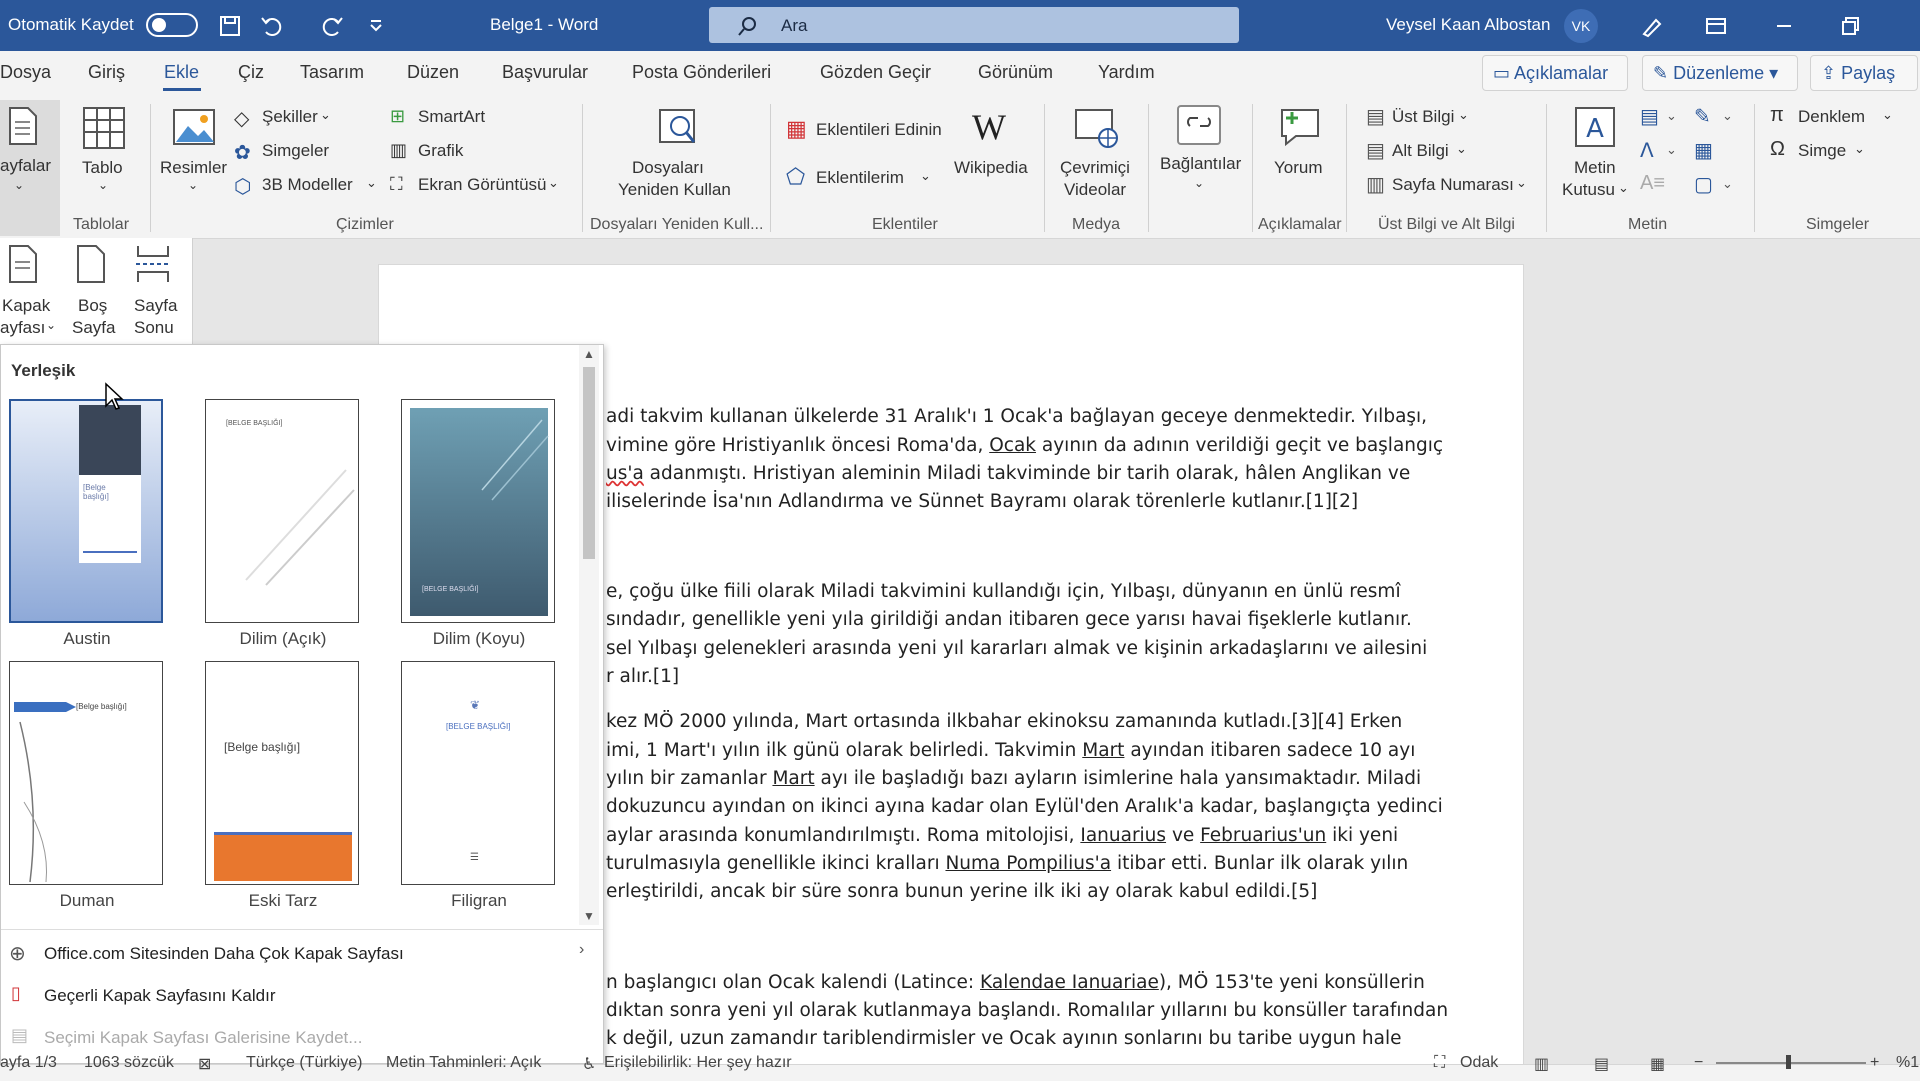  Describe the element at coordinates (482, 185) in the screenshot. I see `screenshot-button: Ekran Görüntüsü` at that location.